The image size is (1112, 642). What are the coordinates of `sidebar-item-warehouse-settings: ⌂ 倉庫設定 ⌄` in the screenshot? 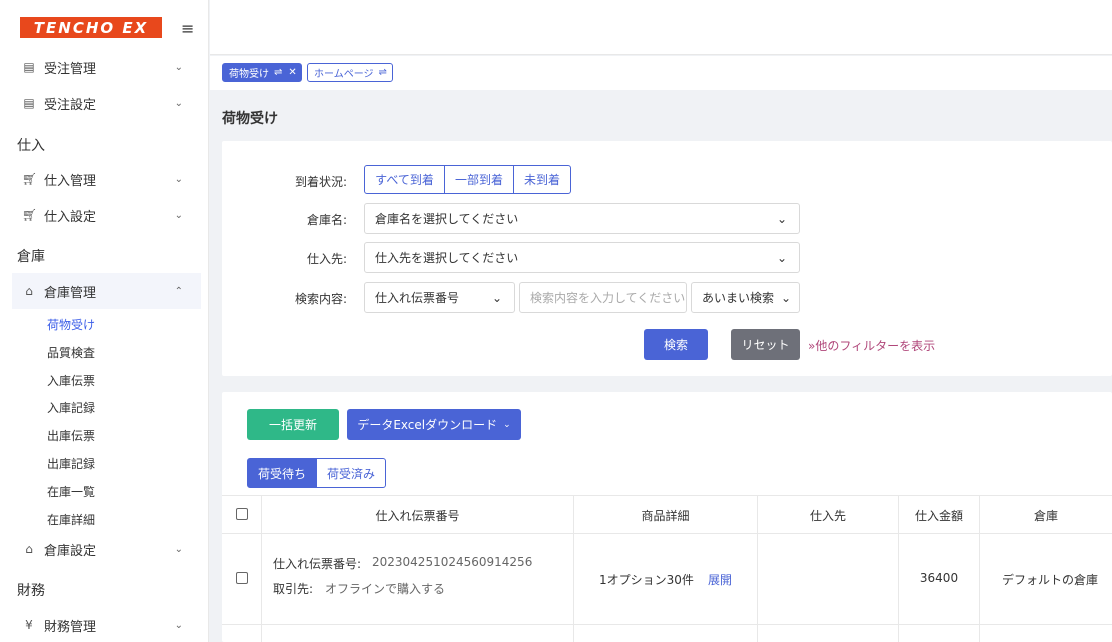 It's located at (106, 549).